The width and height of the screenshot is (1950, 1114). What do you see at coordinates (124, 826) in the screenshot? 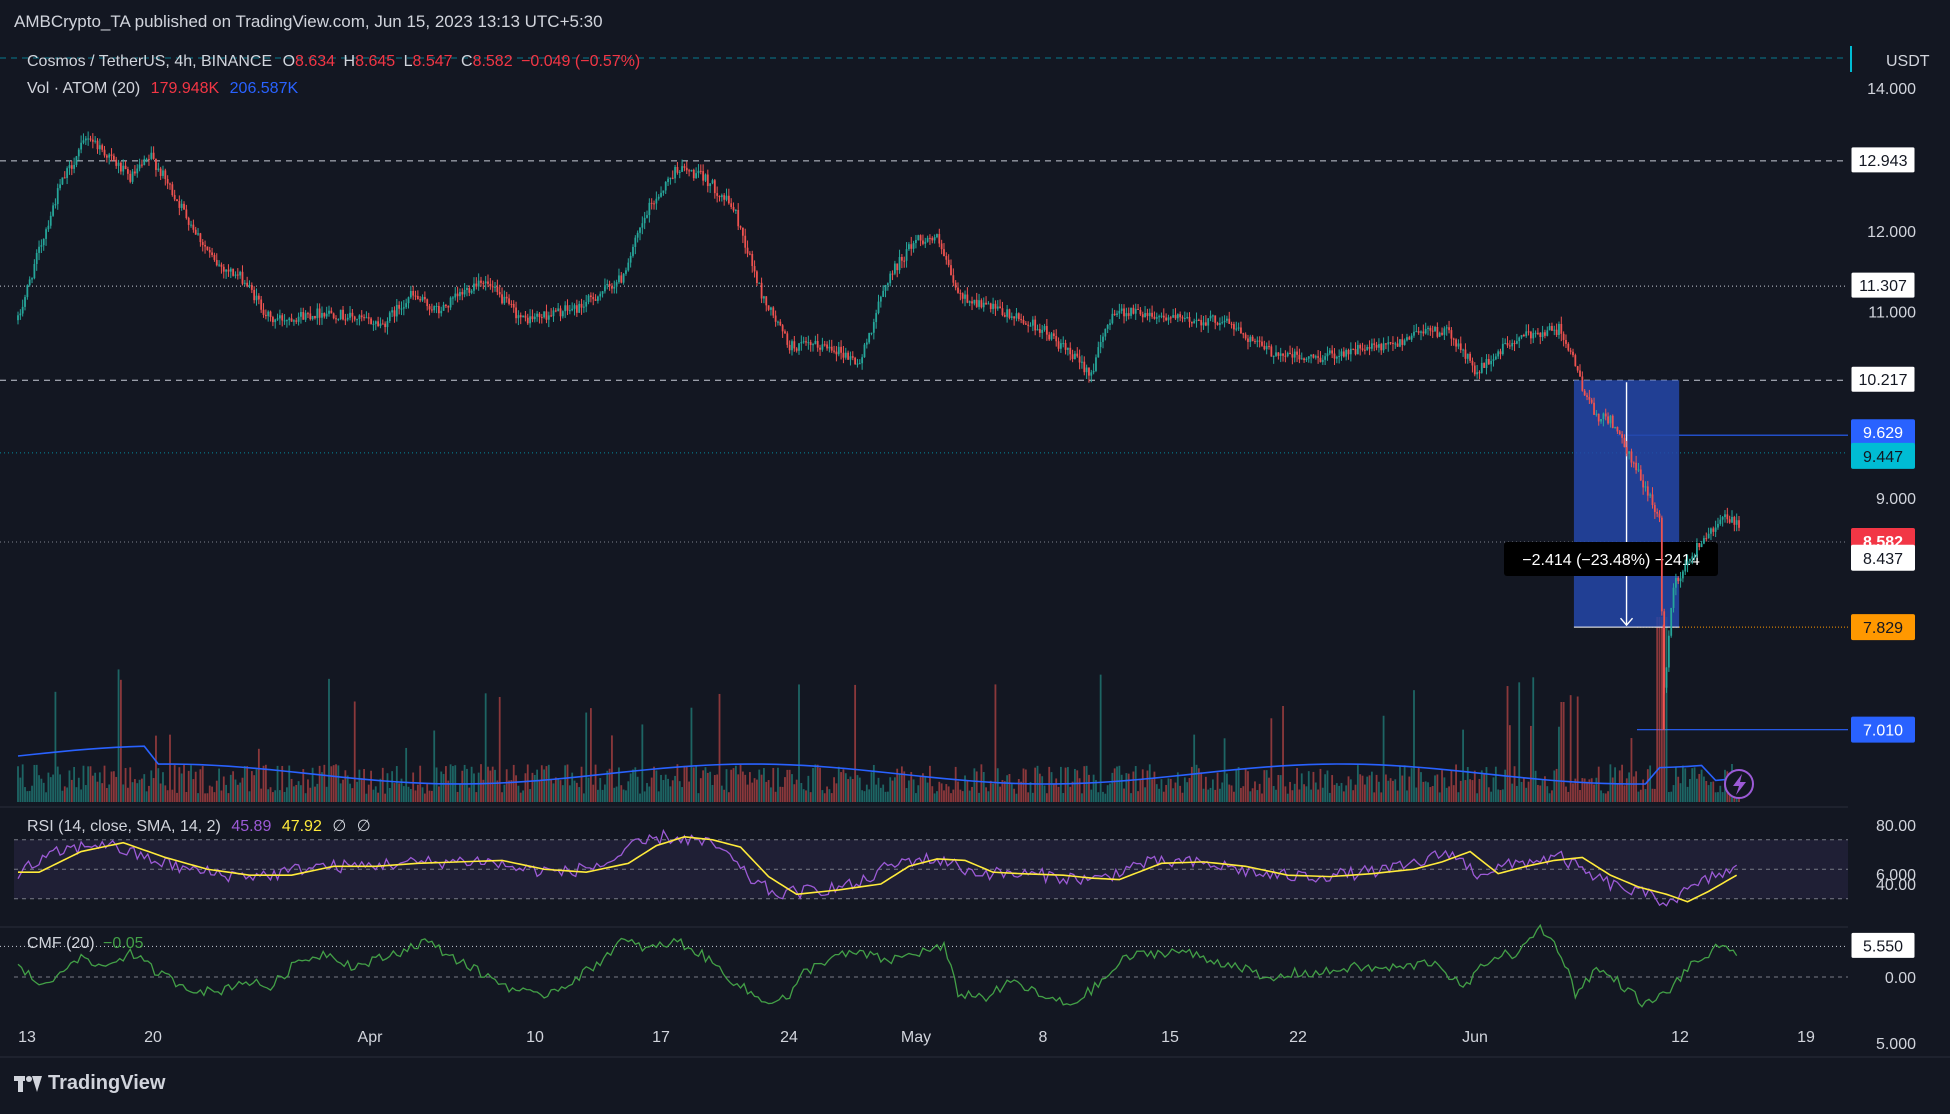
I see `rsi-label: RSI (14, close, SMA, 14, 2)` at bounding box center [124, 826].